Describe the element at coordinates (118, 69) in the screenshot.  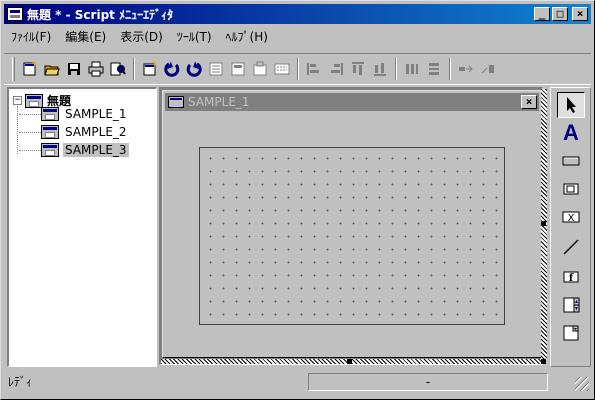
I see `preview-icon` at that location.